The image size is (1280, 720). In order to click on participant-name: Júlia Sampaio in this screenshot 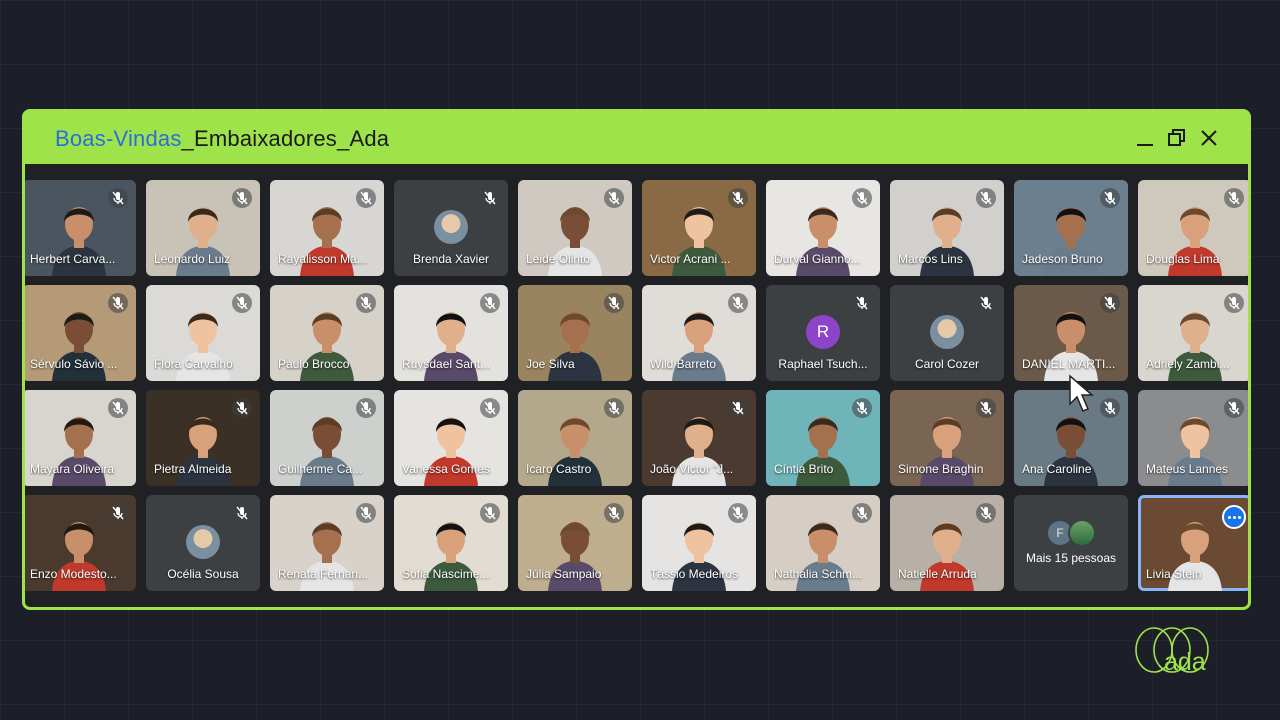, I will do `click(564, 574)`.